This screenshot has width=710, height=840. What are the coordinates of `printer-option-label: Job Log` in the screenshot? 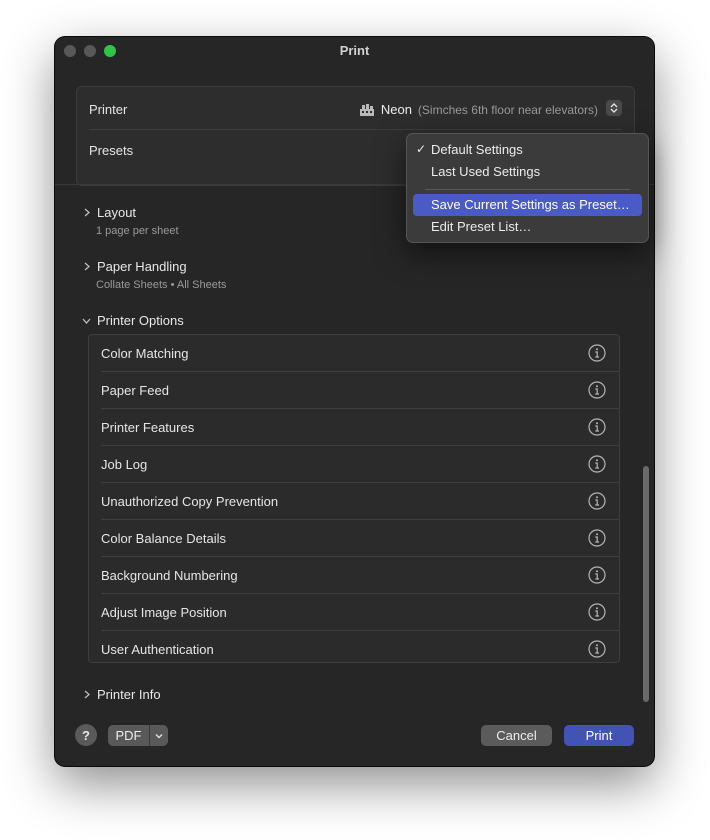 It's located at (124, 464).